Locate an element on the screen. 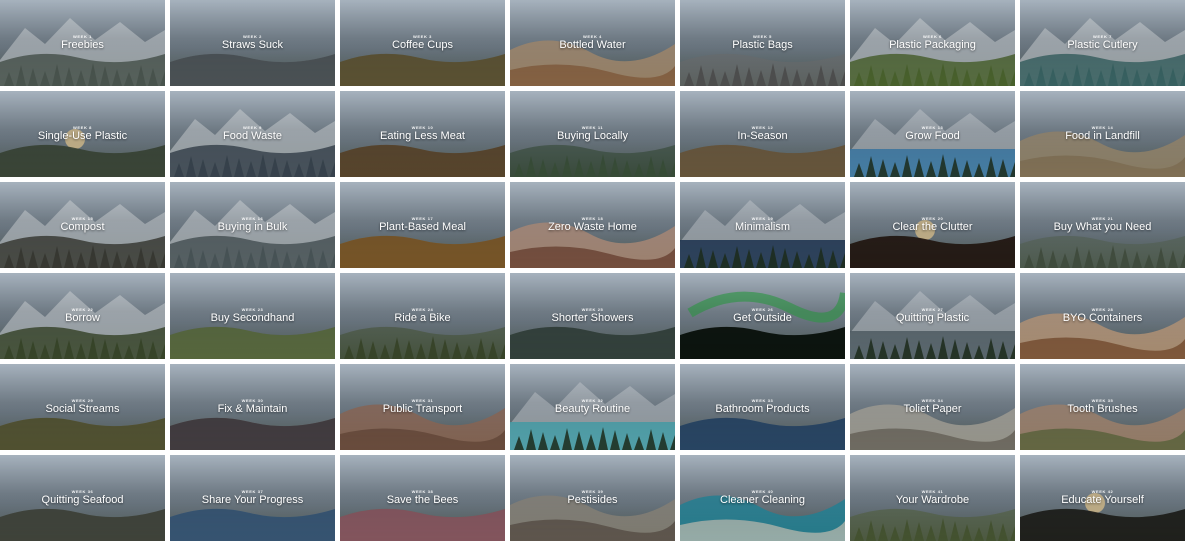 The height and width of the screenshot is (541, 1185). photo-tile: WEEK 4 Bottled Water is located at coordinates (592, 43).